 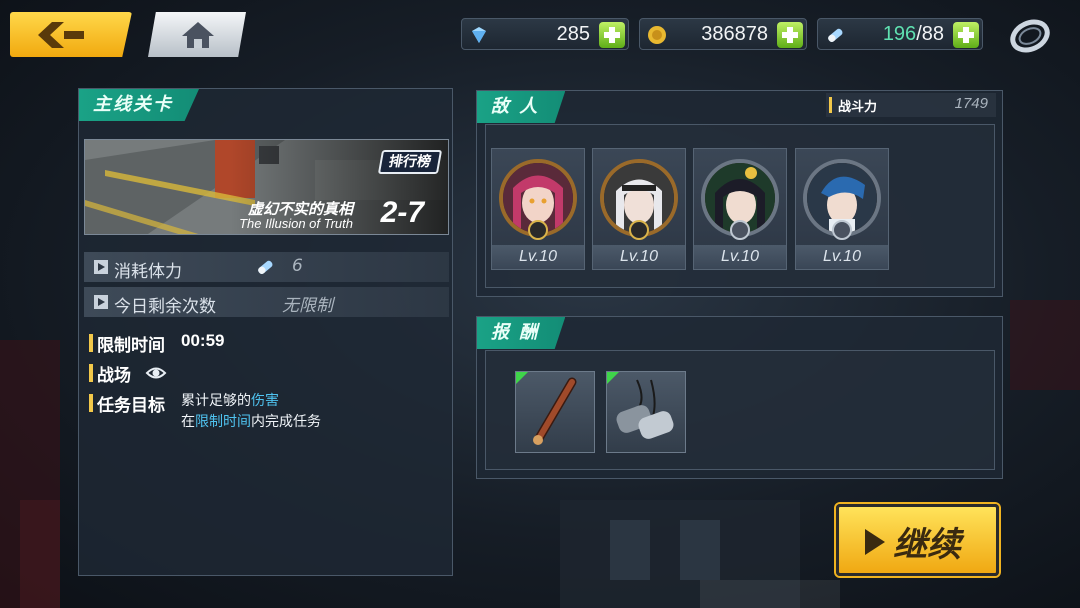 I want to click on home-button, so click(x=197, y=34).